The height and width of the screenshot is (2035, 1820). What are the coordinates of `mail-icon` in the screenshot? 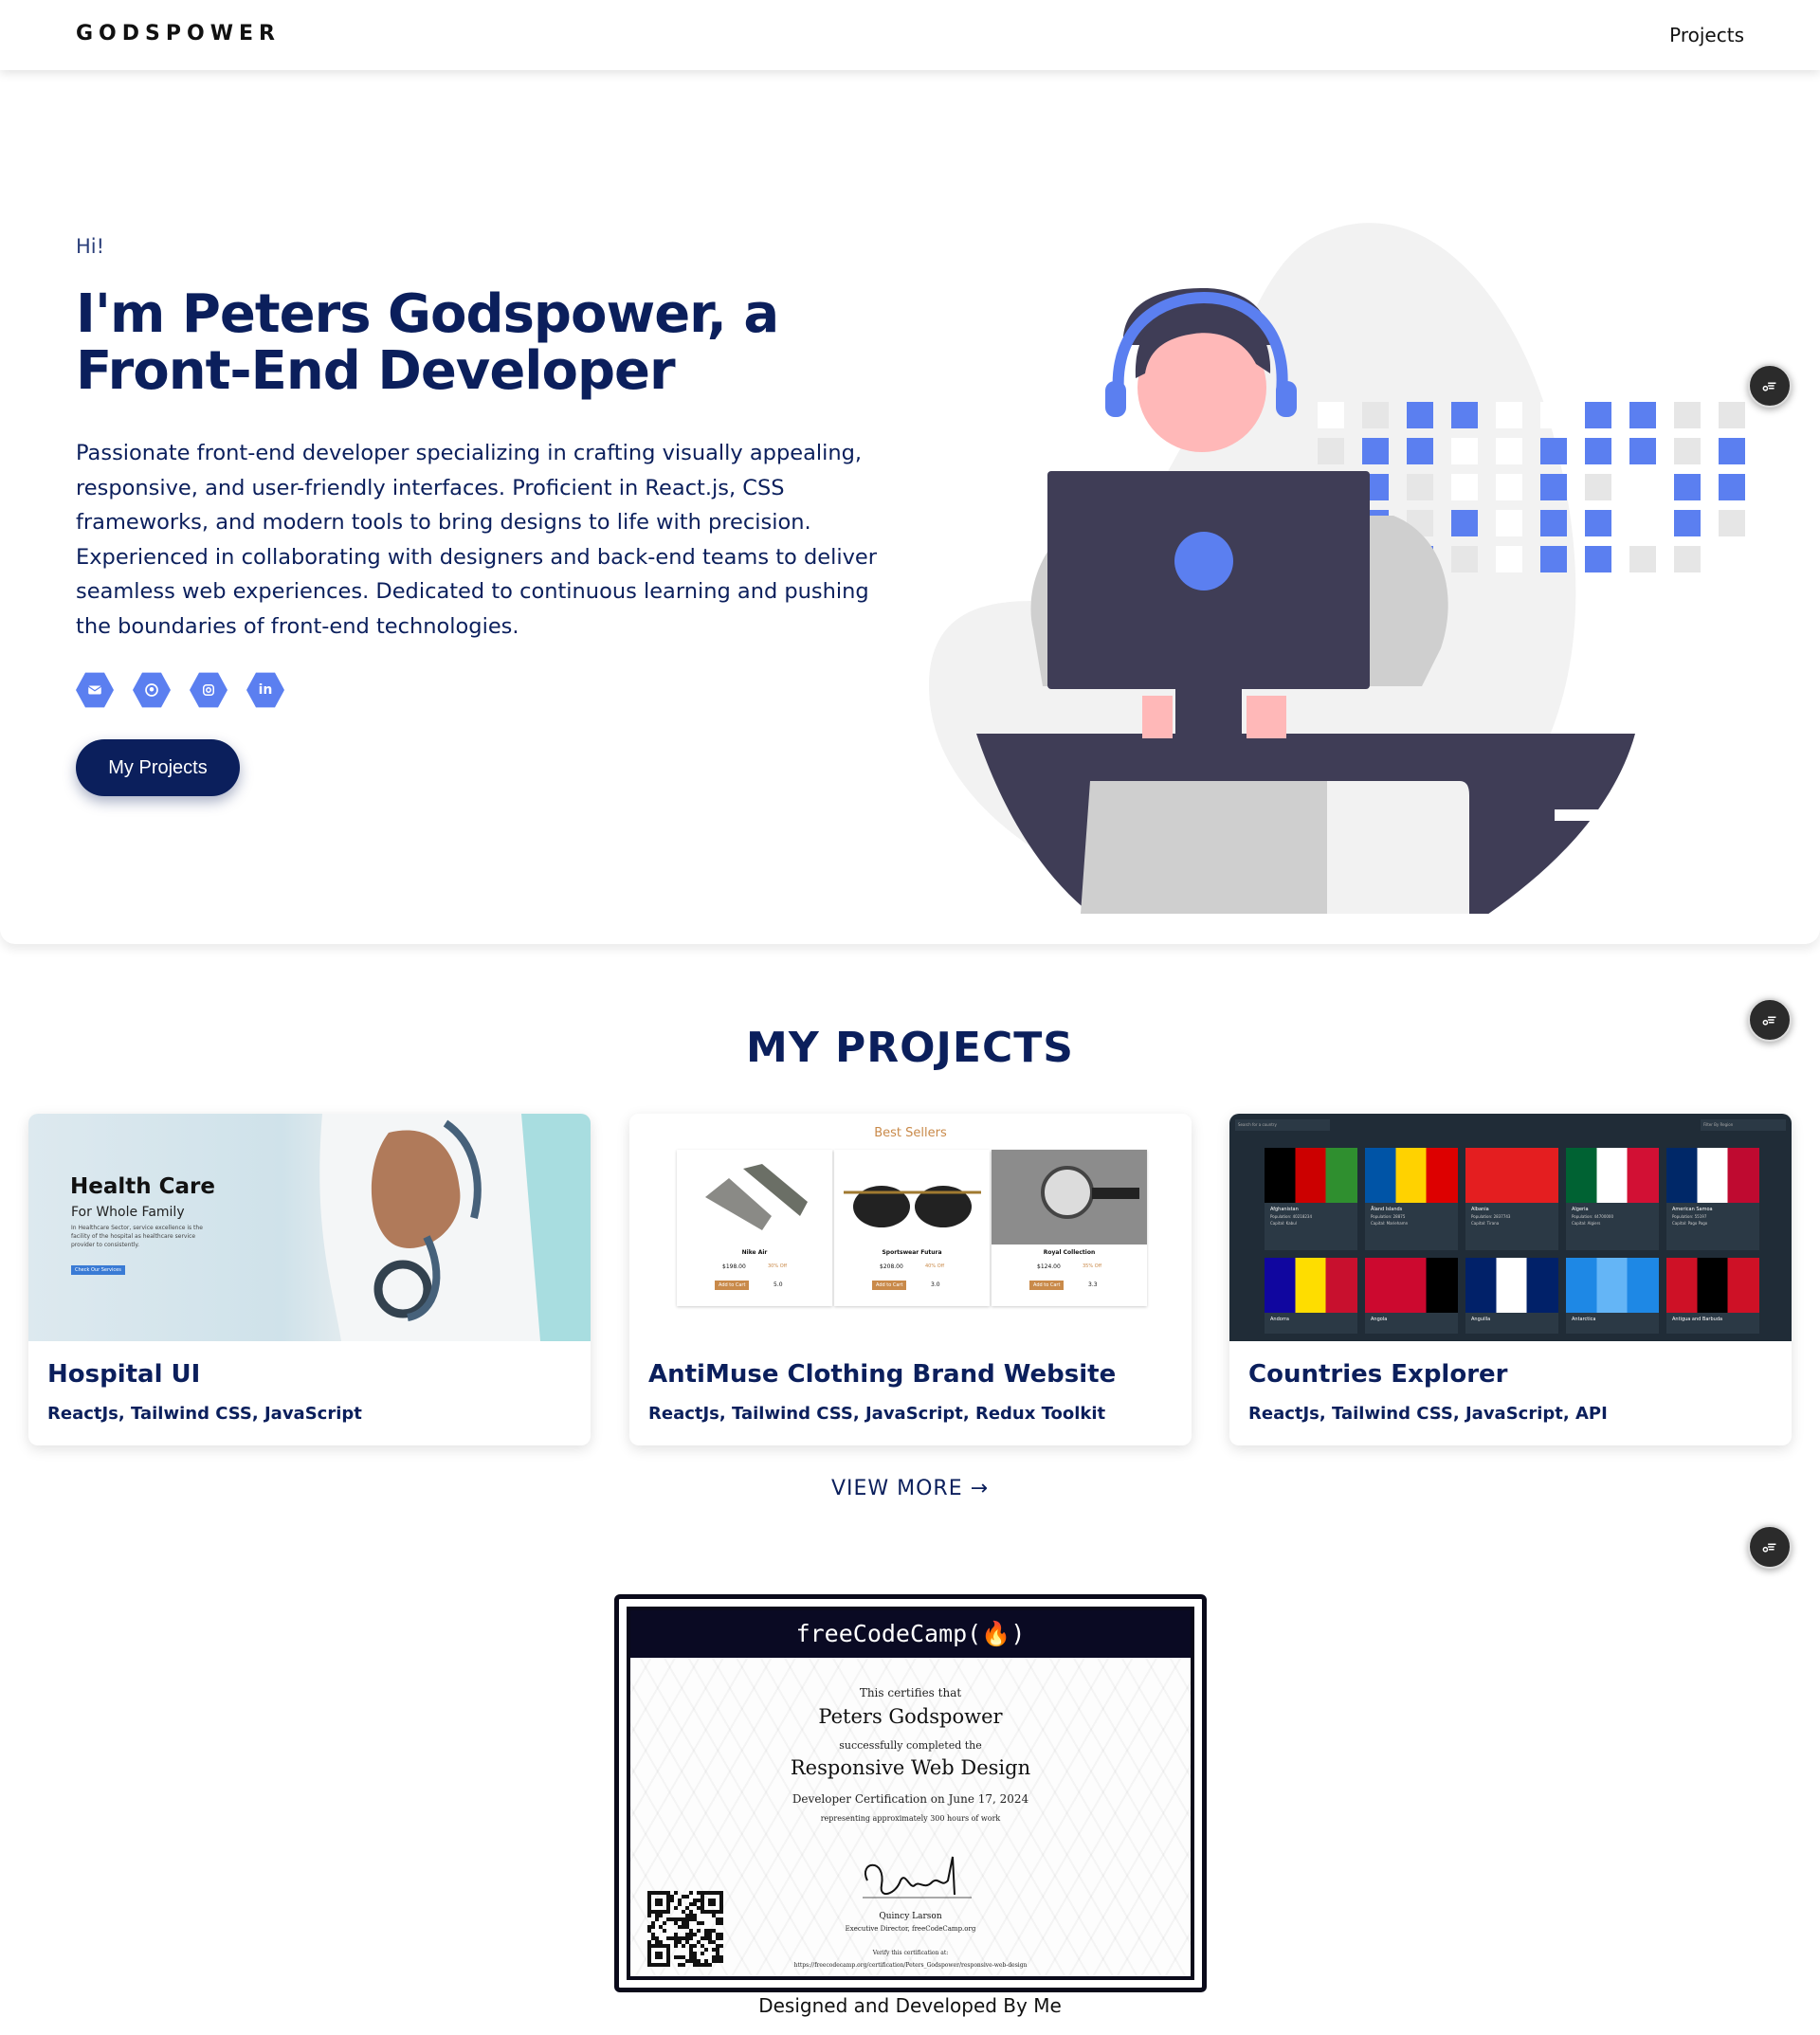 It's located at (95, 690).